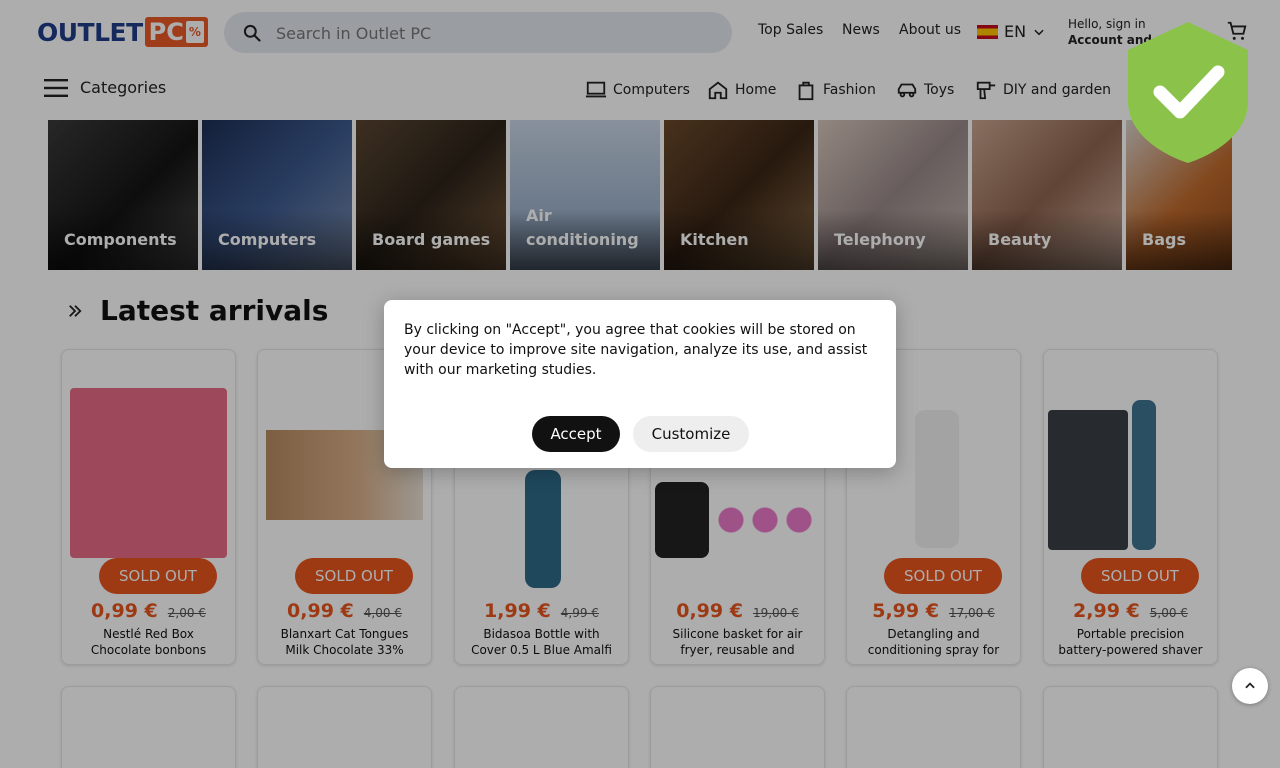 The width and height of the screenshot is (1280, 768). Describe the element at coordinates (1188, 92) in the screenshot. I see `trust-badge-shield-icon` at that location.